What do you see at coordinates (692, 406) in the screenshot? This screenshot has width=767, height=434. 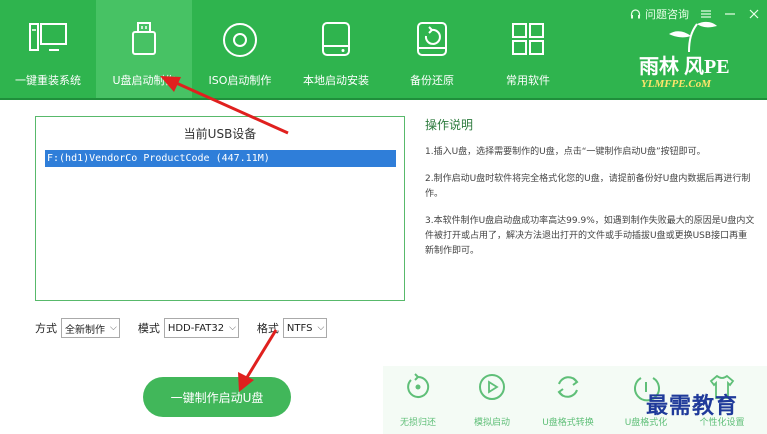 I see `watermark-text: 最需教育` at bounding box center [692, 406].